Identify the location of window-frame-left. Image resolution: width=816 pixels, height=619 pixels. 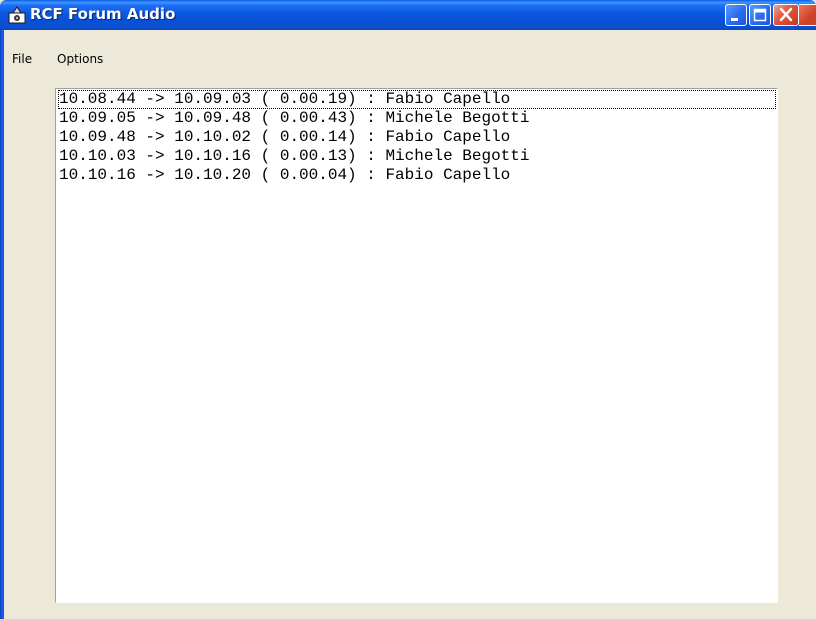
(2, 324).